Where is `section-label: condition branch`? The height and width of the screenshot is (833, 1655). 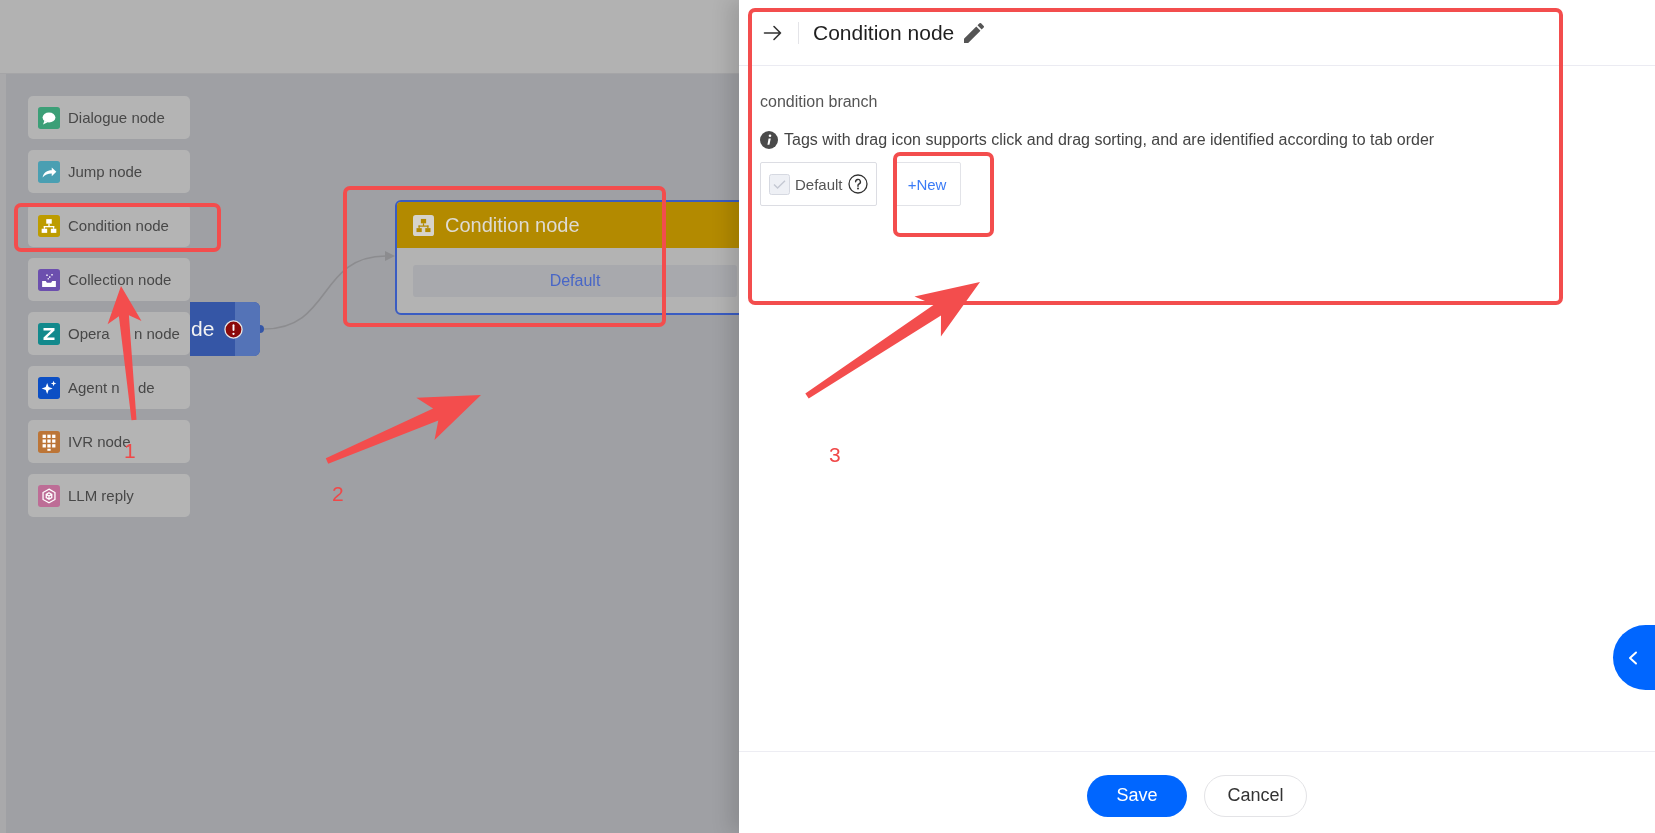
section-label: condition branch is located at coordinates (819, 102).